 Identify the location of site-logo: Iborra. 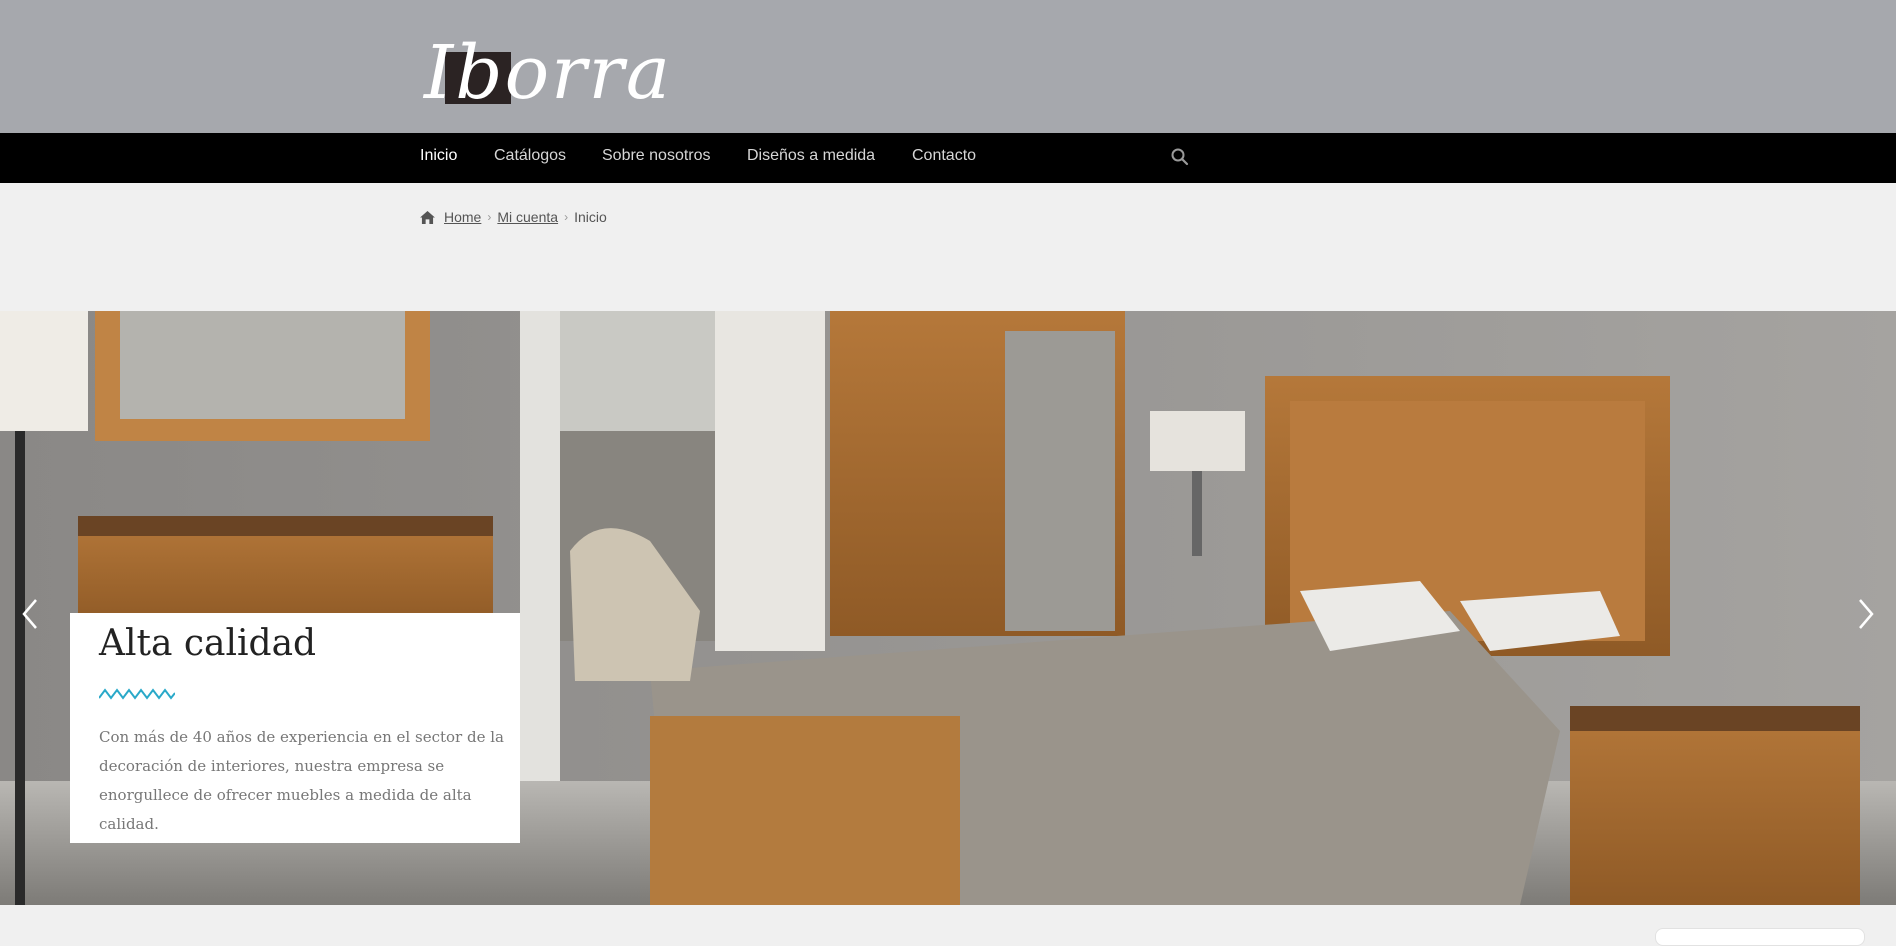
(545, 73).